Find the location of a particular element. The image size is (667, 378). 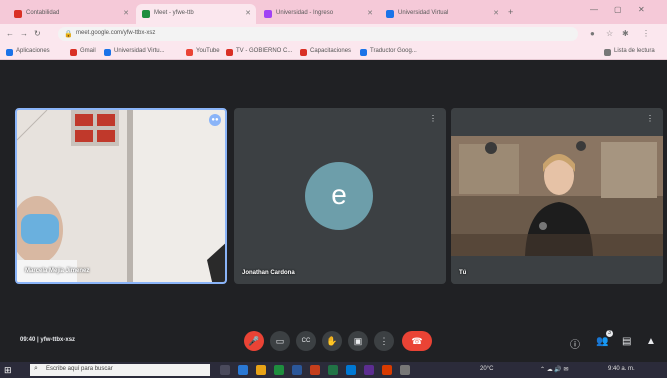

file-explorer-icon is located at coordinates (261, 370).